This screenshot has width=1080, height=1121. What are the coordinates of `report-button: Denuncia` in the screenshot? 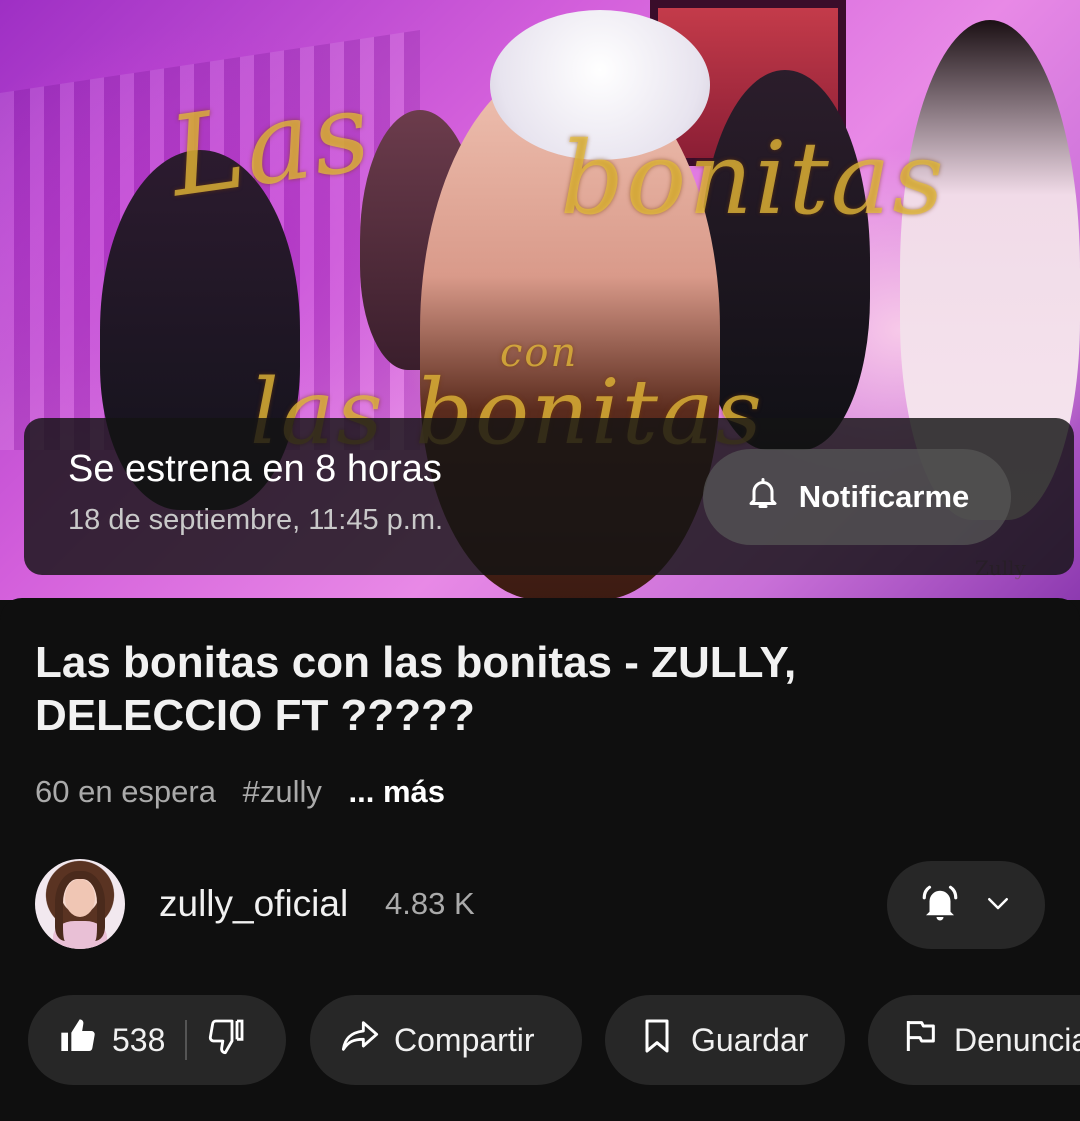 It's located at (974, 1040).